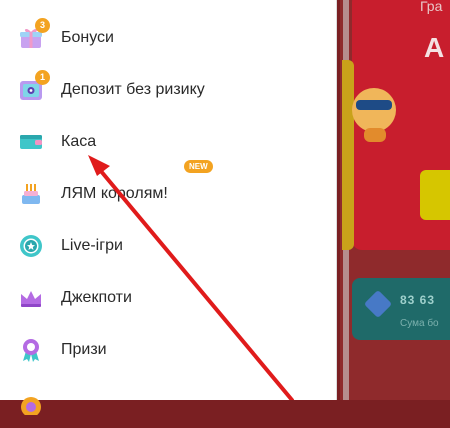  What do you see at coordinates (34, 86) in the screenshot?
I see `safe-icon: 1` at bounding box center [34, 86].